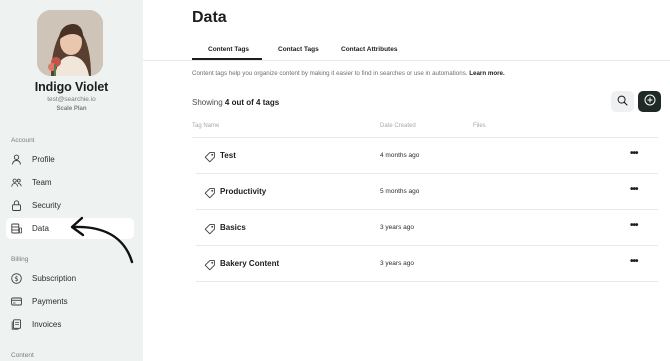 The image size is (670, 361). Describe the element at coordinates (427, 228) in the screenshot. I see `table-row: Basics 3 years ago •••` at that location.